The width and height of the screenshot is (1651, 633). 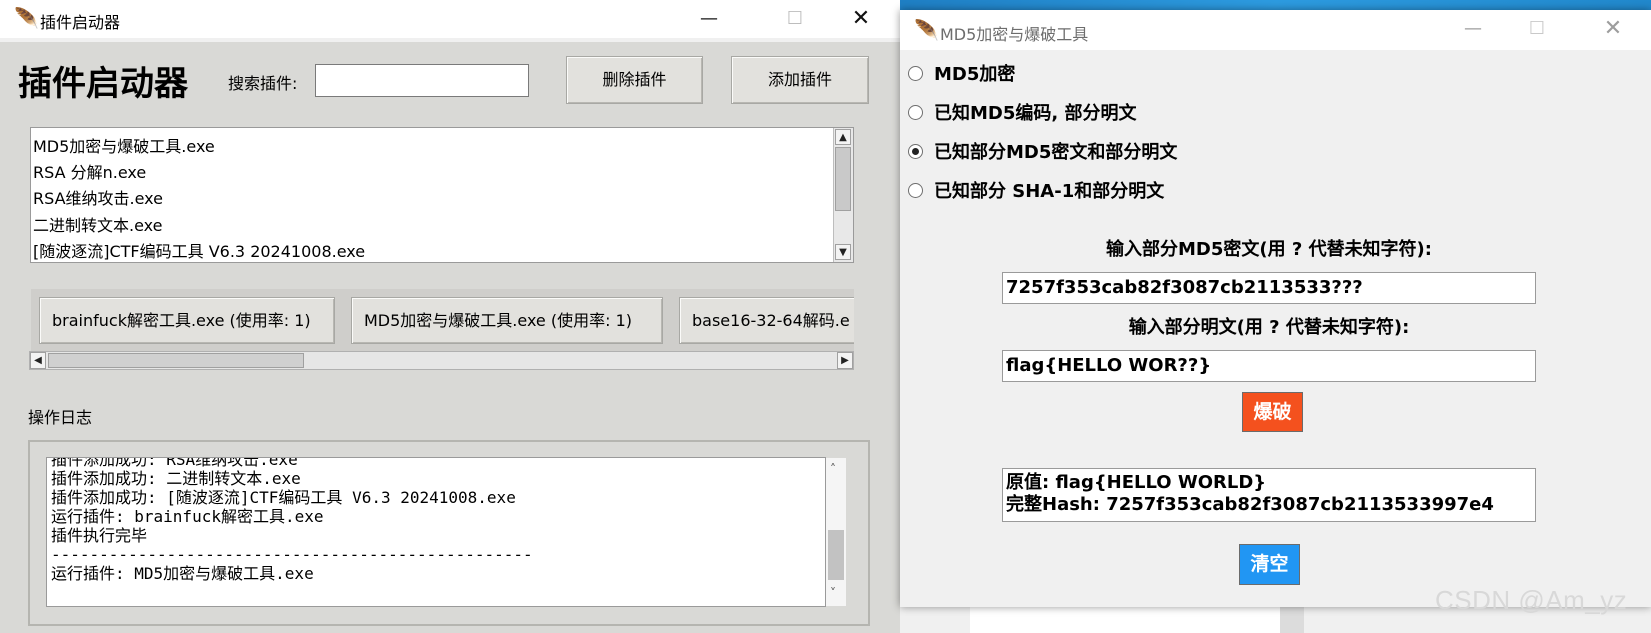 I want to click on mode-label: 已知部分 SHA-1和部分明文, so click(x=1049, y=190).